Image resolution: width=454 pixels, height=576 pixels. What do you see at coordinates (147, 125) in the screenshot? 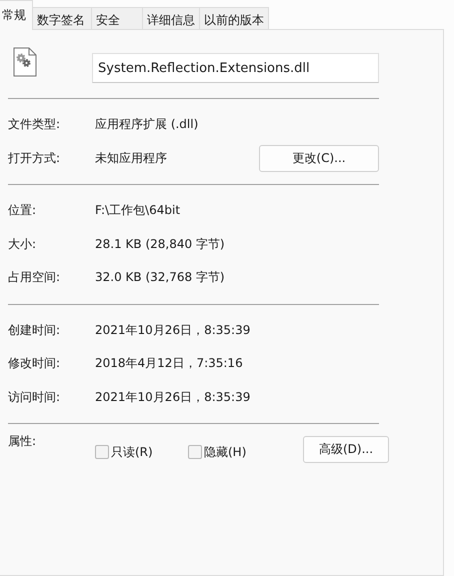
I see `property-value: 应用程序扩展 (.dll)` at bounding box center [147, 125].